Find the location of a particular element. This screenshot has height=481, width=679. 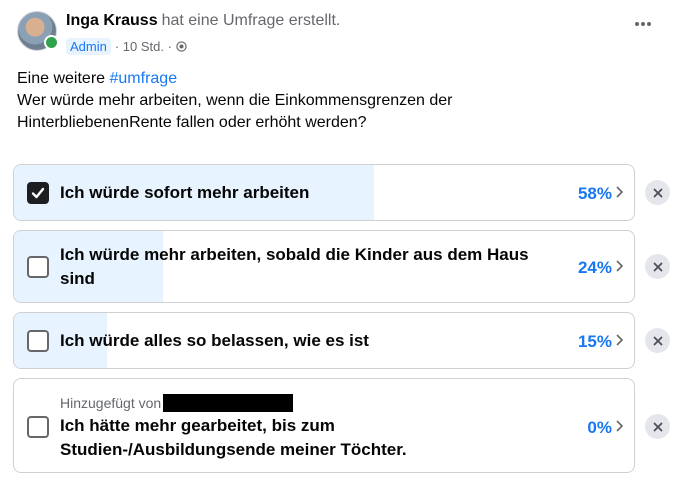

hashtag-link: #umfrage is located at coordinates (144, 78).